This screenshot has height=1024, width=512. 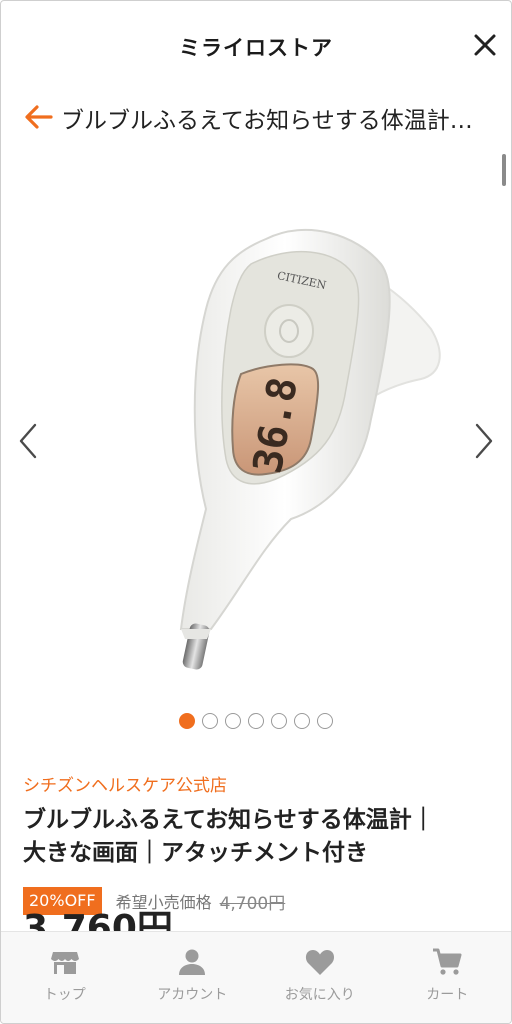 What do you see at coordinates (319, 962) in the screenshot?
I see `heart-icon` at bounding box center [319, 962].